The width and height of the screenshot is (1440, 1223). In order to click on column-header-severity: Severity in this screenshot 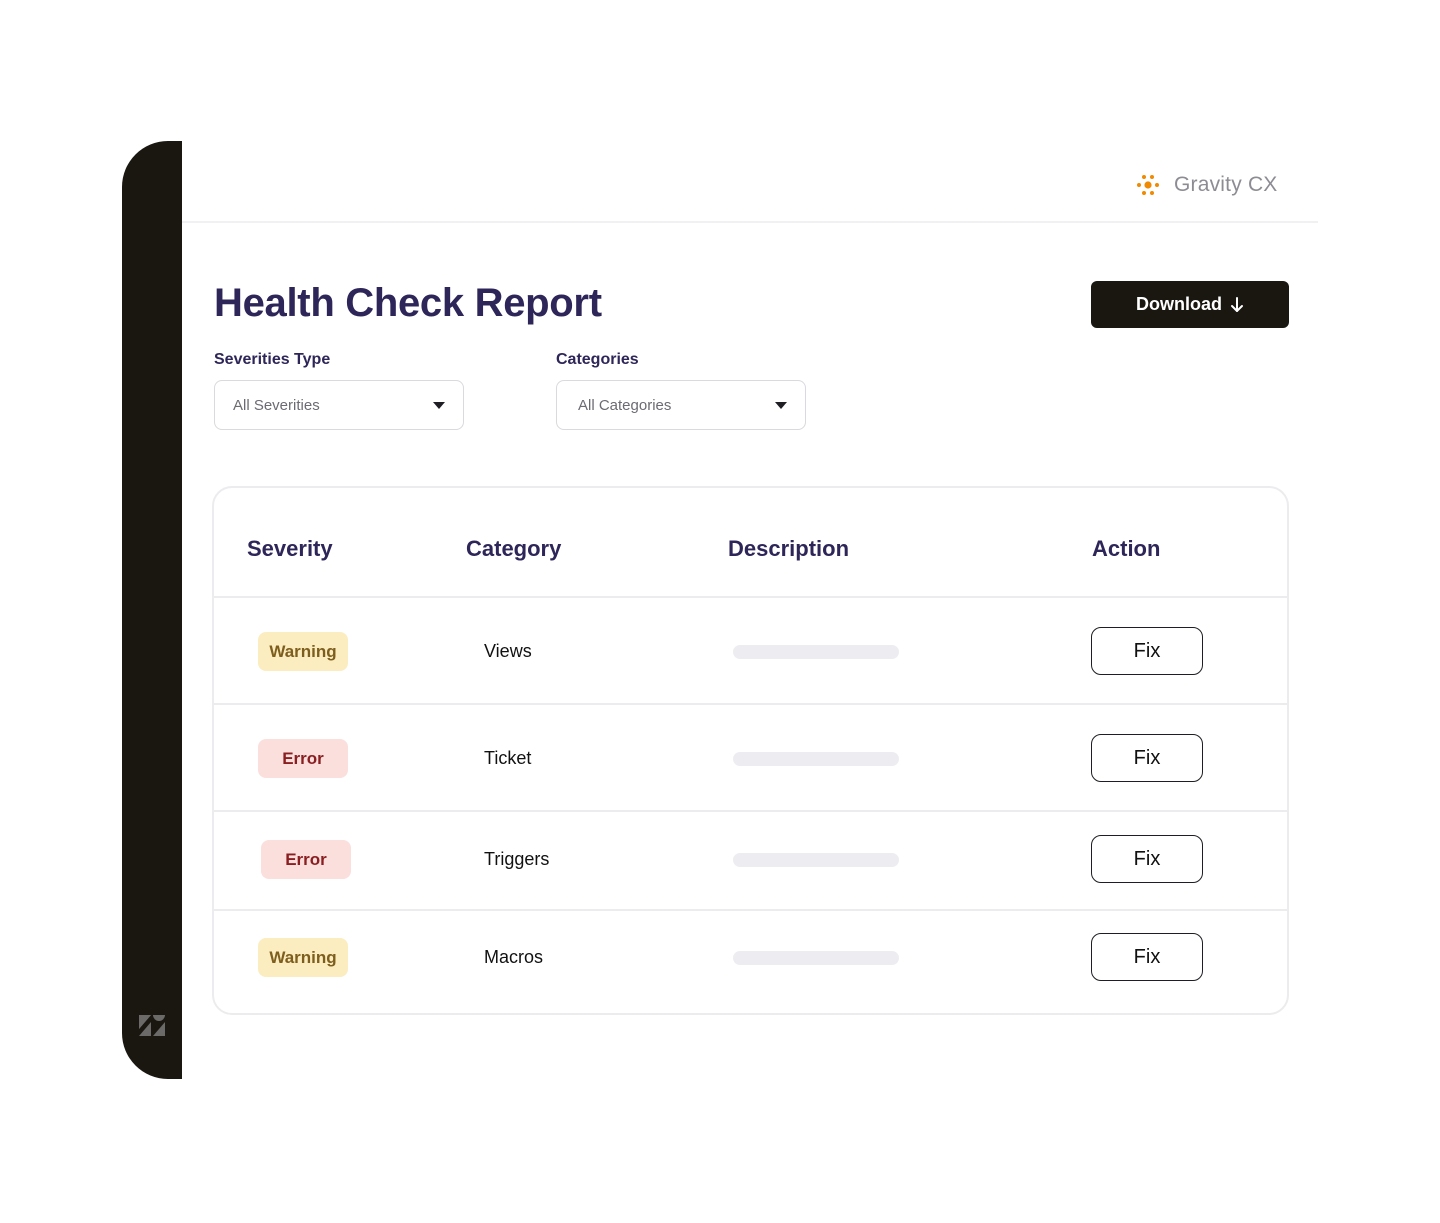, I will do `click(290, 548)`.